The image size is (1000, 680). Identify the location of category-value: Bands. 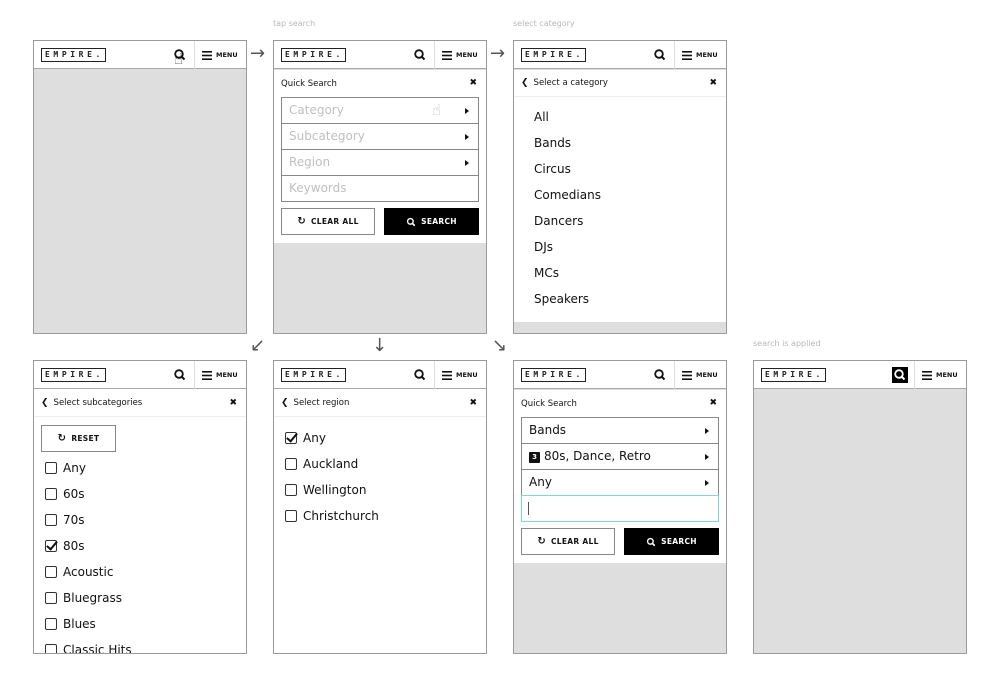
(548, 430).